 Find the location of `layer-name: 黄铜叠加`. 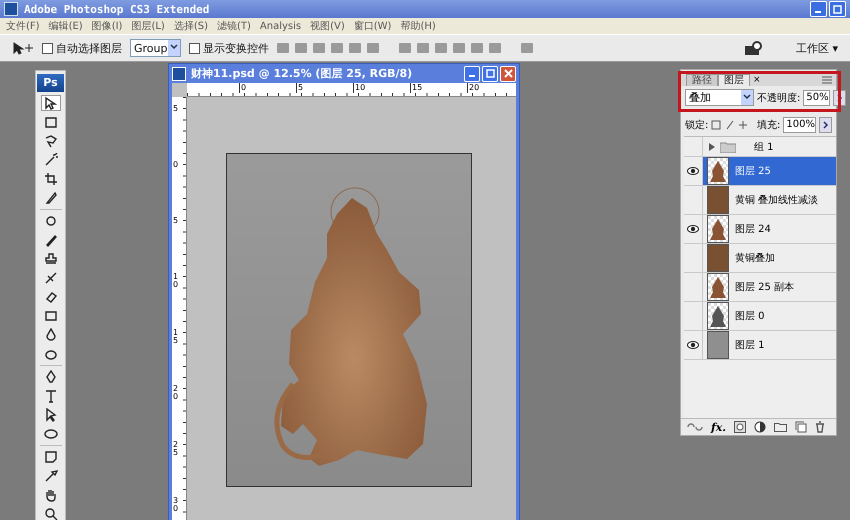

layer-name: 黄铜叠加 is located at coordinates (755, 258).